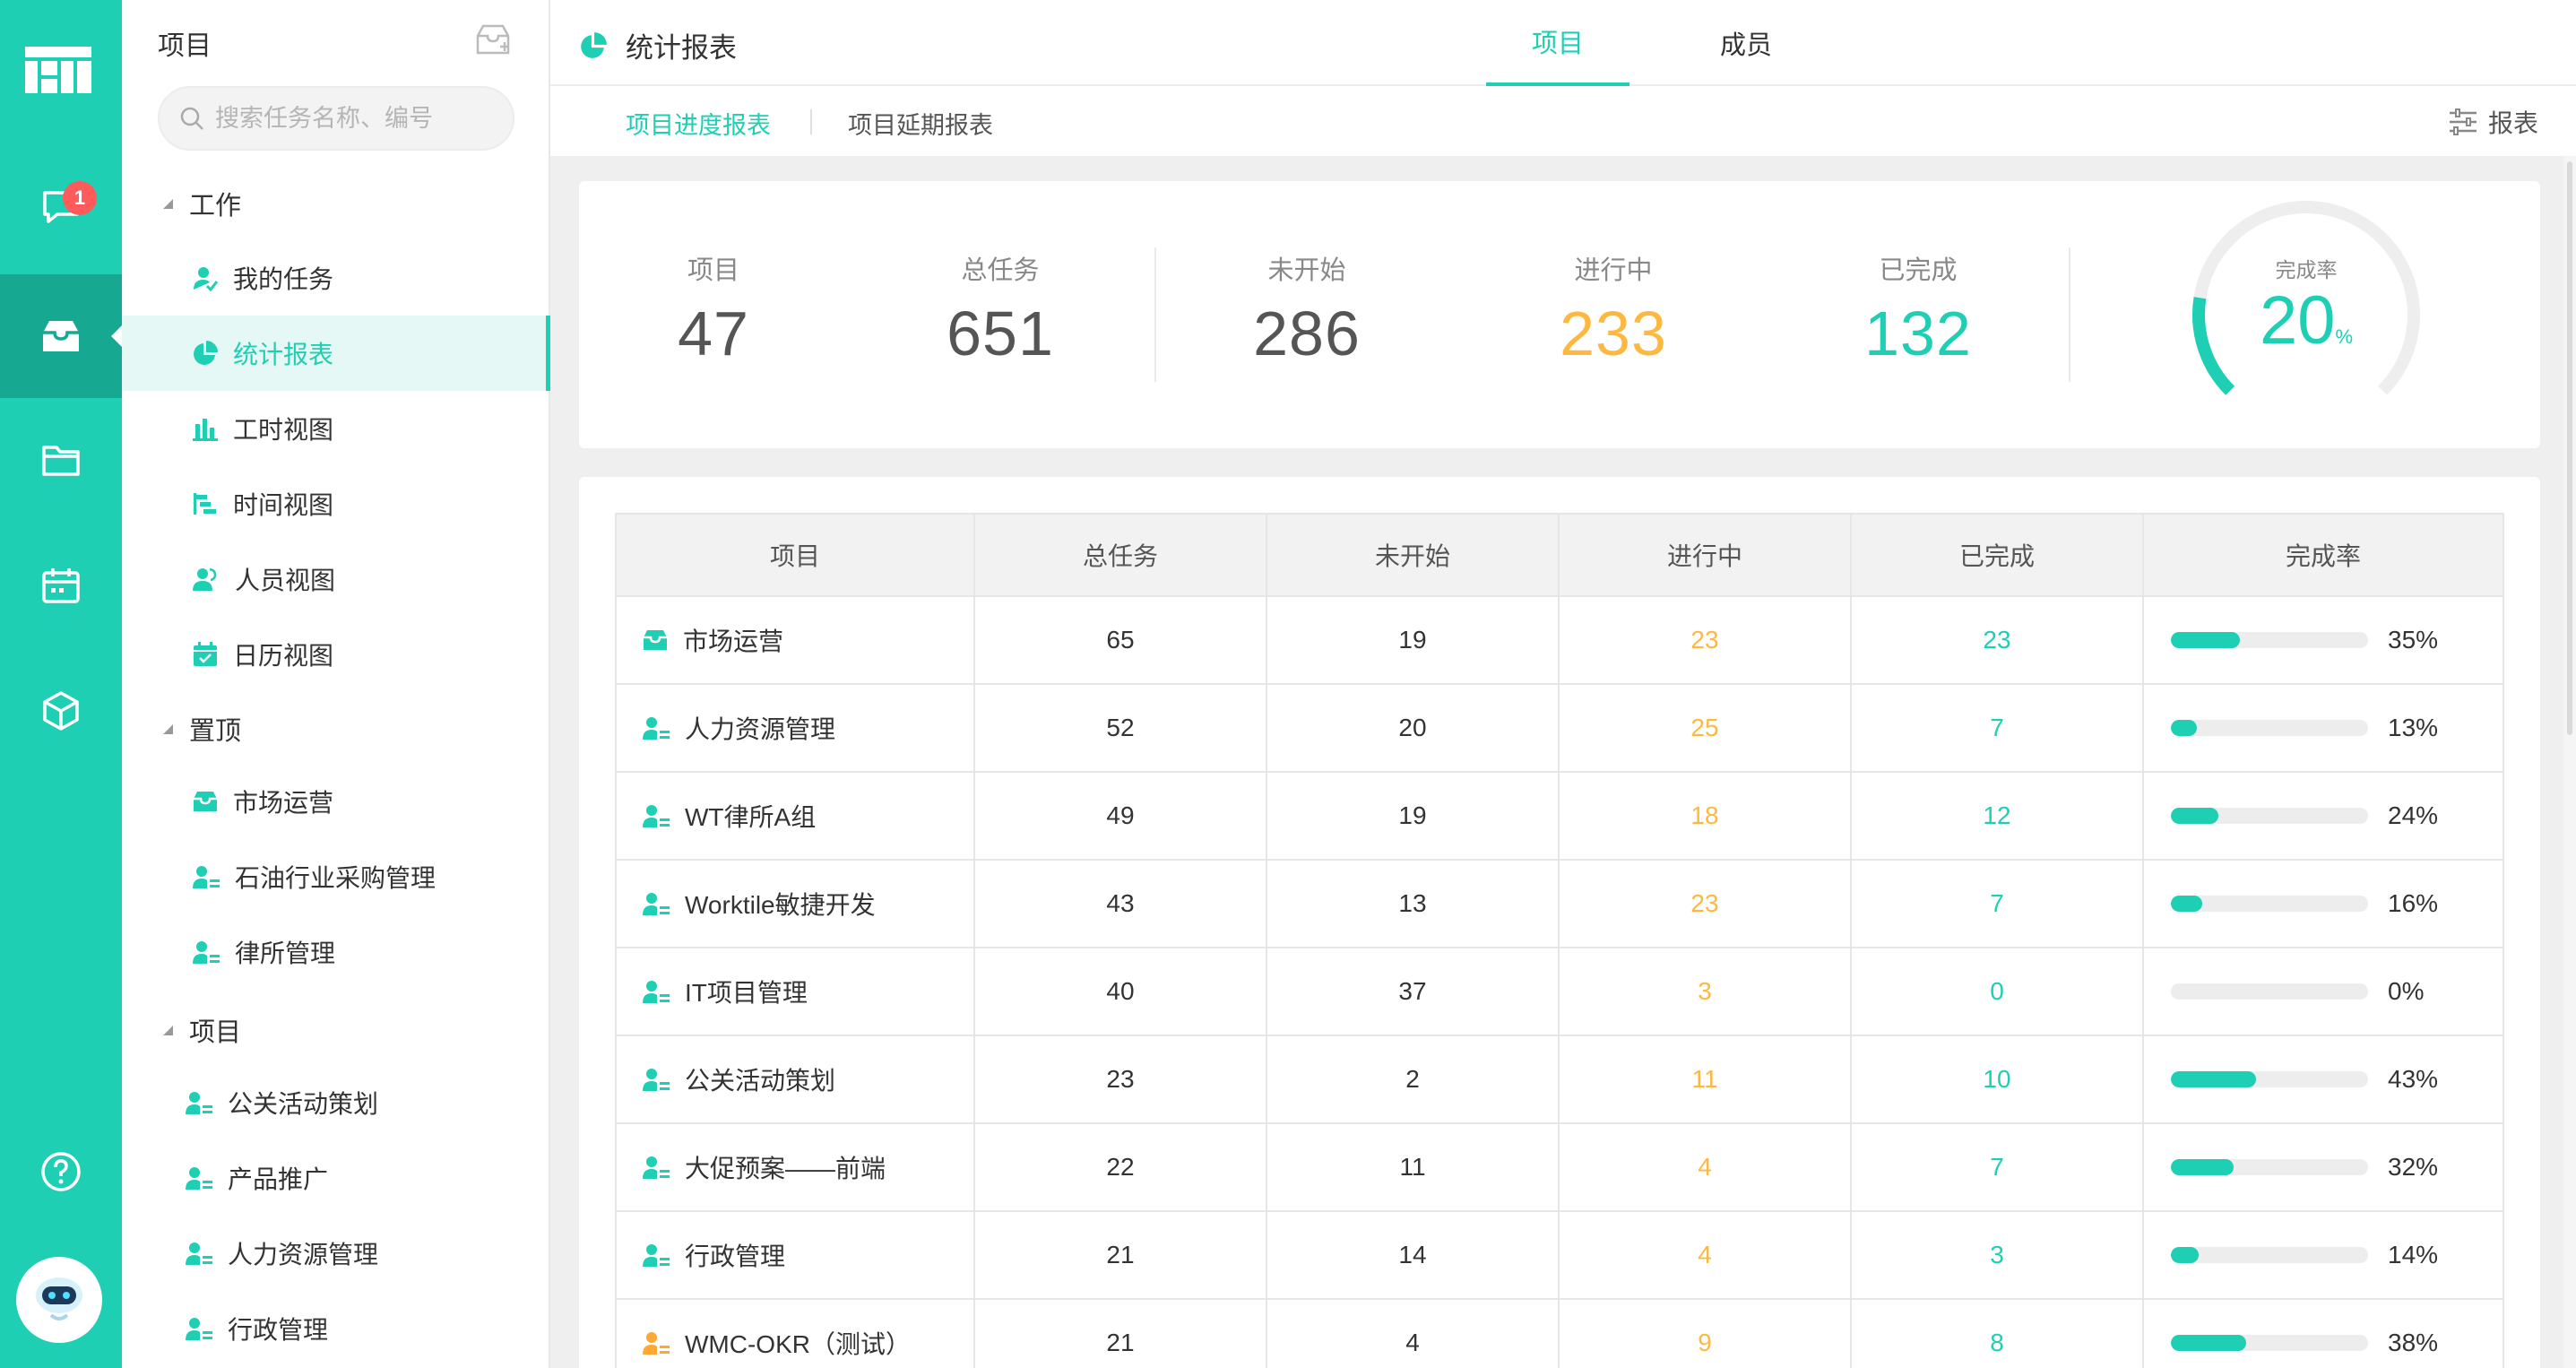  I want to click on sidebar-item-pinned-oil: 石油行业采购管理, so click(336, 876).